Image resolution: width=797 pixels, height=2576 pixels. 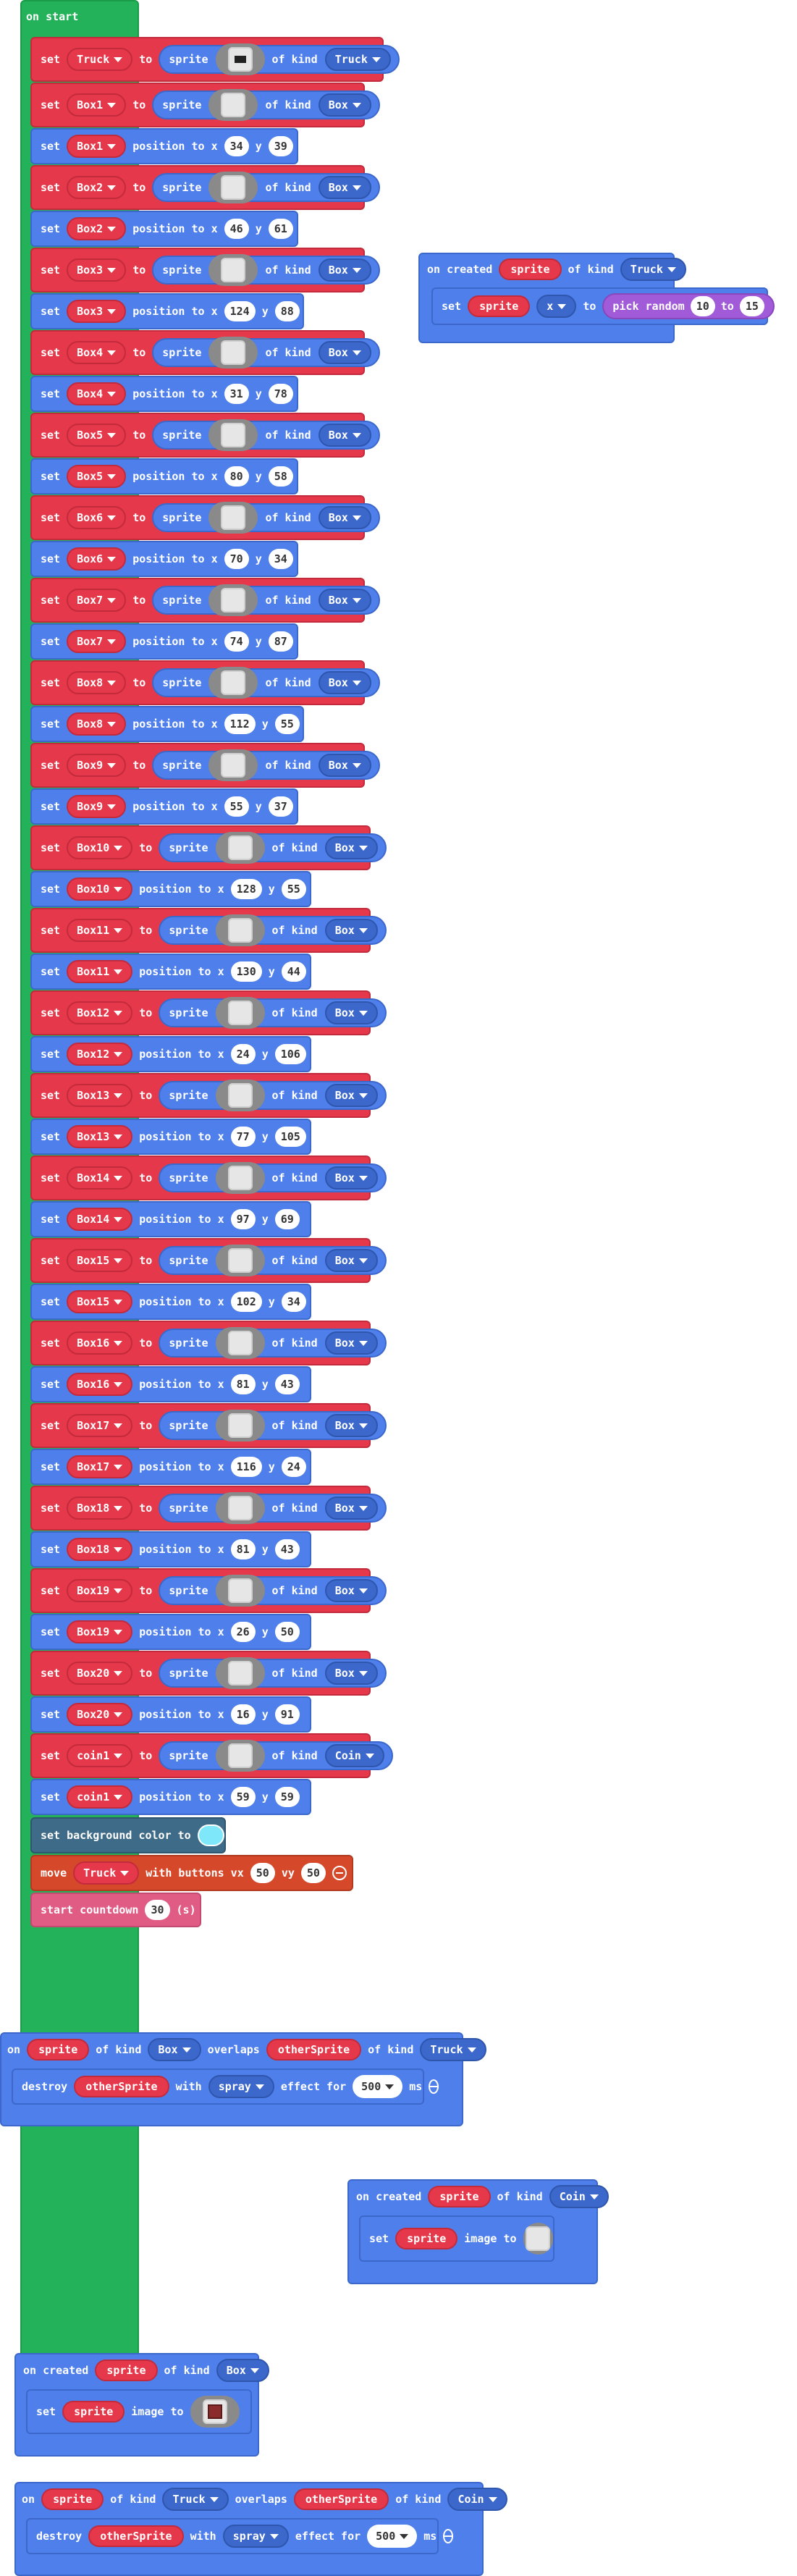 I want to click on x-value: 112, so click(x=240, y=724).